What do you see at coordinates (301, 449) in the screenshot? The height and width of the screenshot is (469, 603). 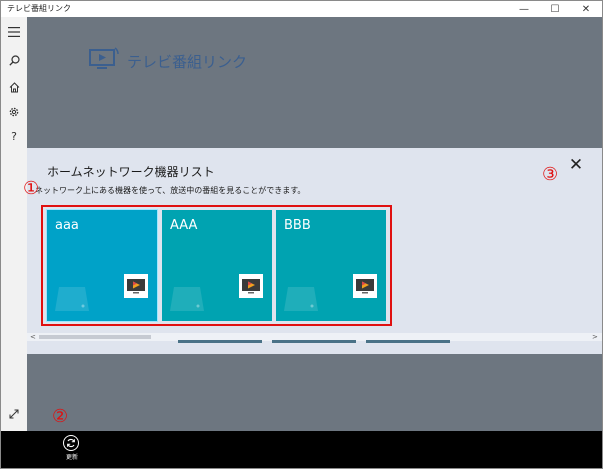 I see `command-bar` at bounding box center [301, 449].